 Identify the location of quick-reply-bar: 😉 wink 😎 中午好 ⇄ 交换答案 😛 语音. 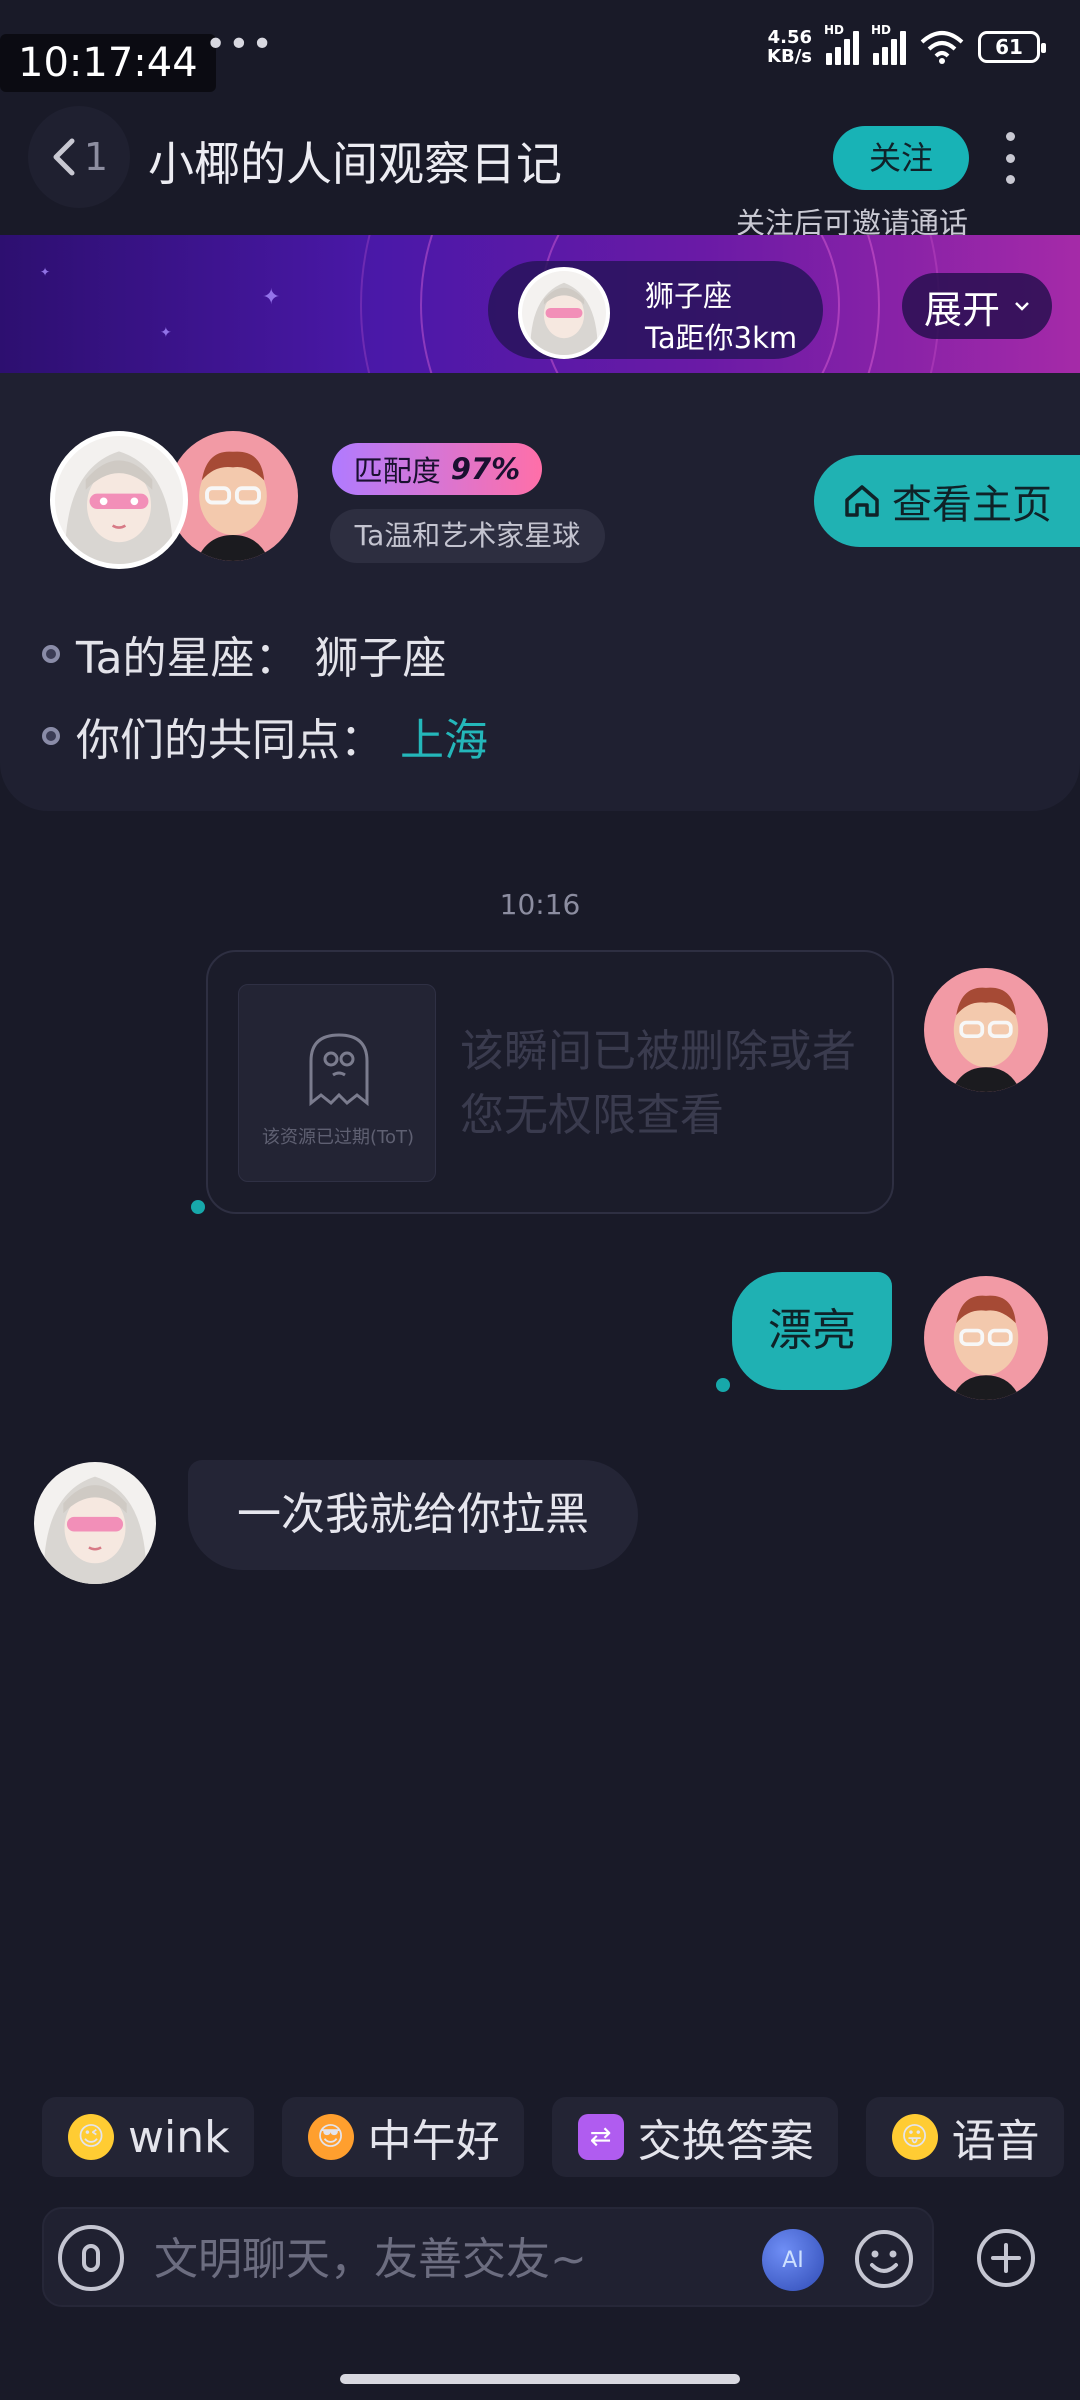
(553, 2137).